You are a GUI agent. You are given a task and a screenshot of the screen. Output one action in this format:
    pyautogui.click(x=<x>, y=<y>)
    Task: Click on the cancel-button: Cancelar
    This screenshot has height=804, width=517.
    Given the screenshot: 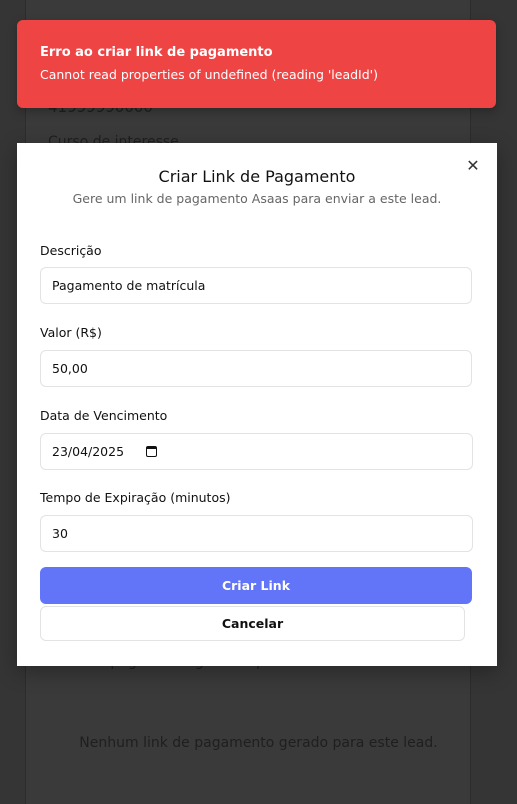 What is the action you would take?
    pyautogui.click(x=252, y=623)
    